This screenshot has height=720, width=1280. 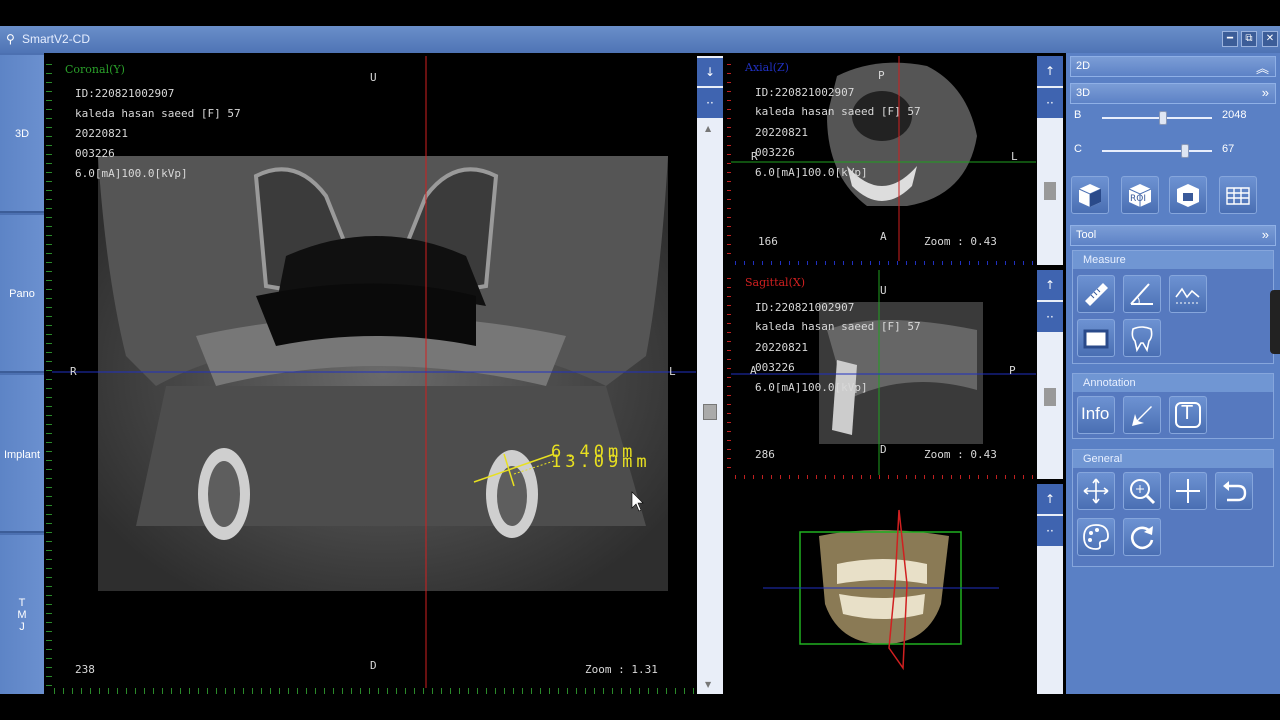 I want to click on ruler-icon, so click(x=1096, y=294).